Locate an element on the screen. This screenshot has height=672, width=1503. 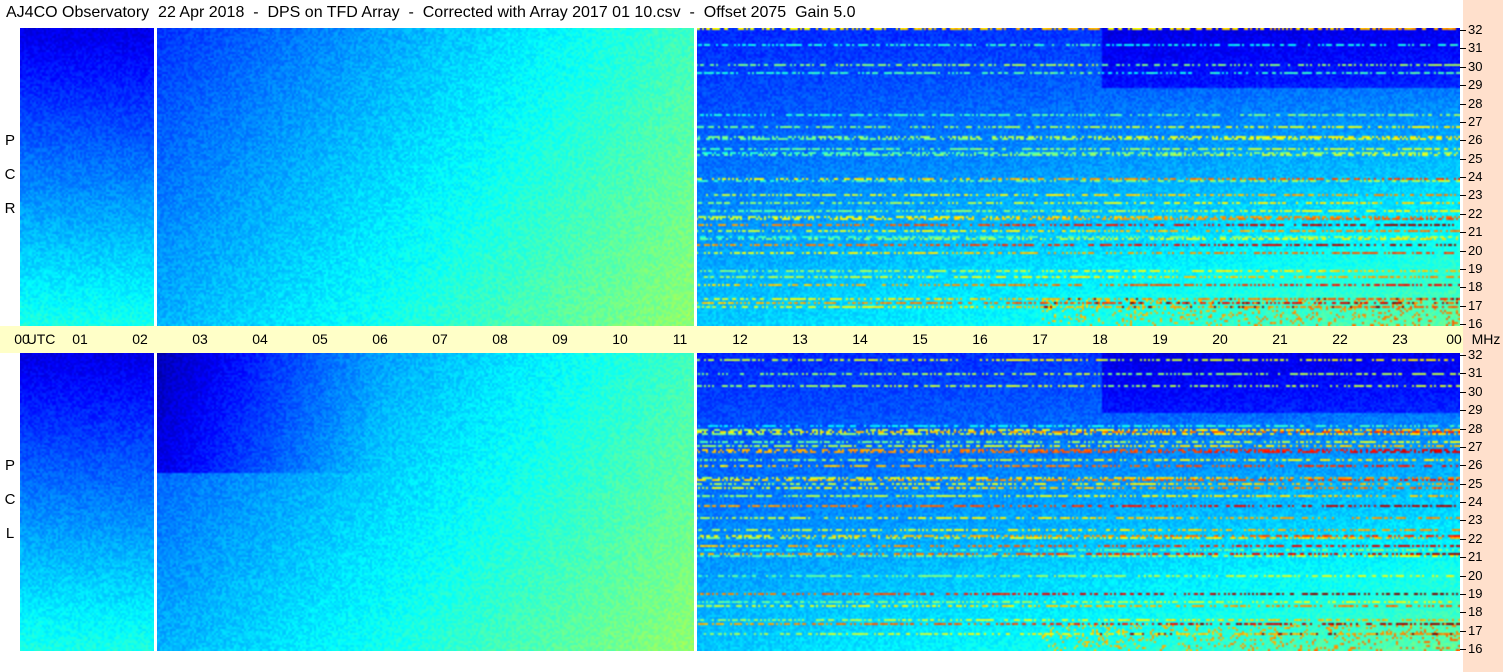
panel-label-p2: L is located at coordinates (10, 533).